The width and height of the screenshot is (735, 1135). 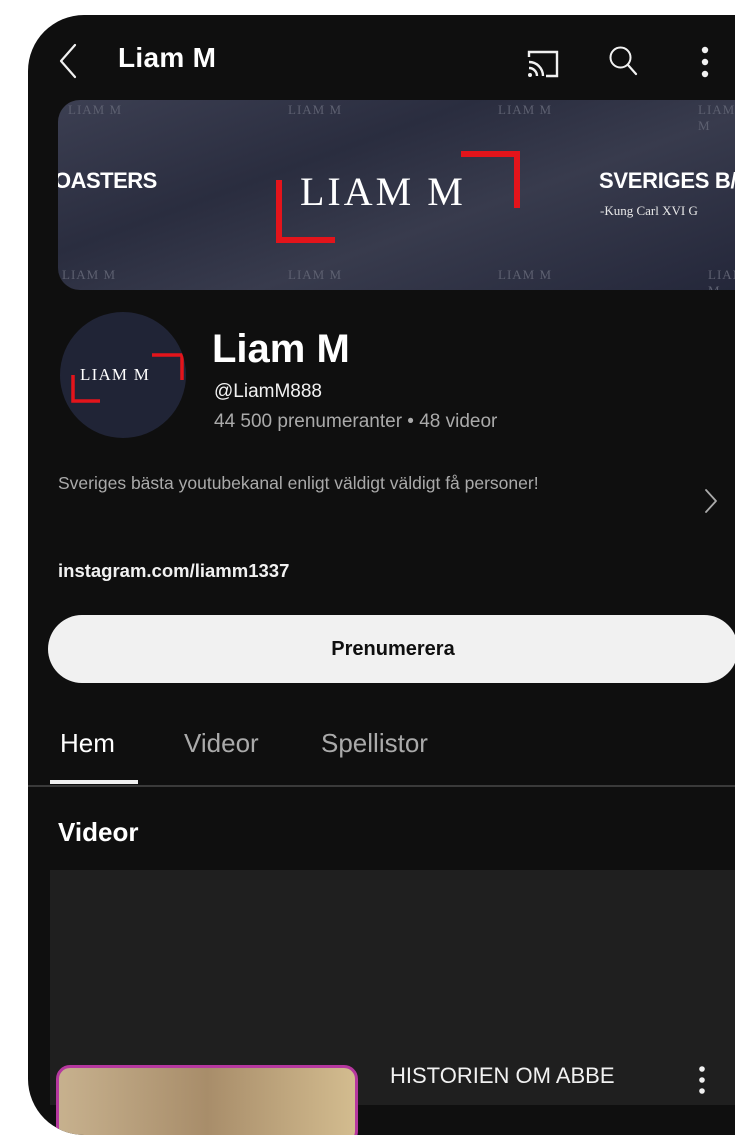 What do you see at coordinates (667, 180) in the screenshot?
I see `banner-right-title: SVERIGES B/` at bounding box center [667, 180].